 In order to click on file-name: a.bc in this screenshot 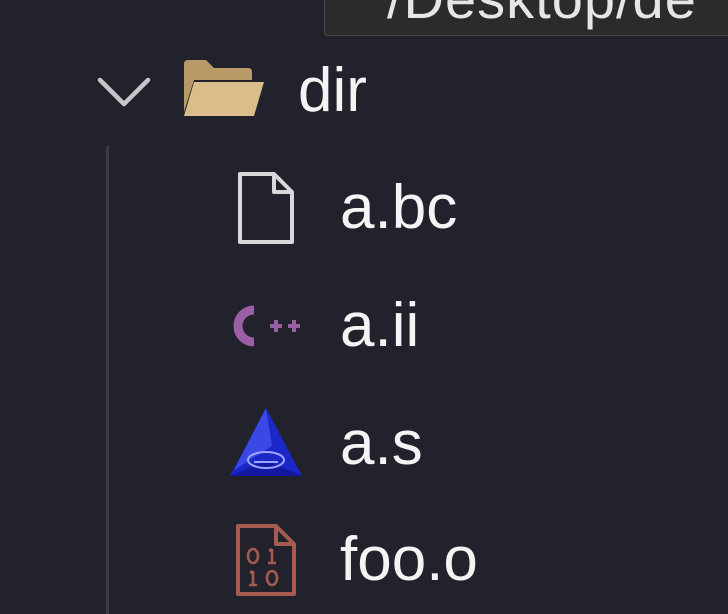, I will do `click(399, 207)`.